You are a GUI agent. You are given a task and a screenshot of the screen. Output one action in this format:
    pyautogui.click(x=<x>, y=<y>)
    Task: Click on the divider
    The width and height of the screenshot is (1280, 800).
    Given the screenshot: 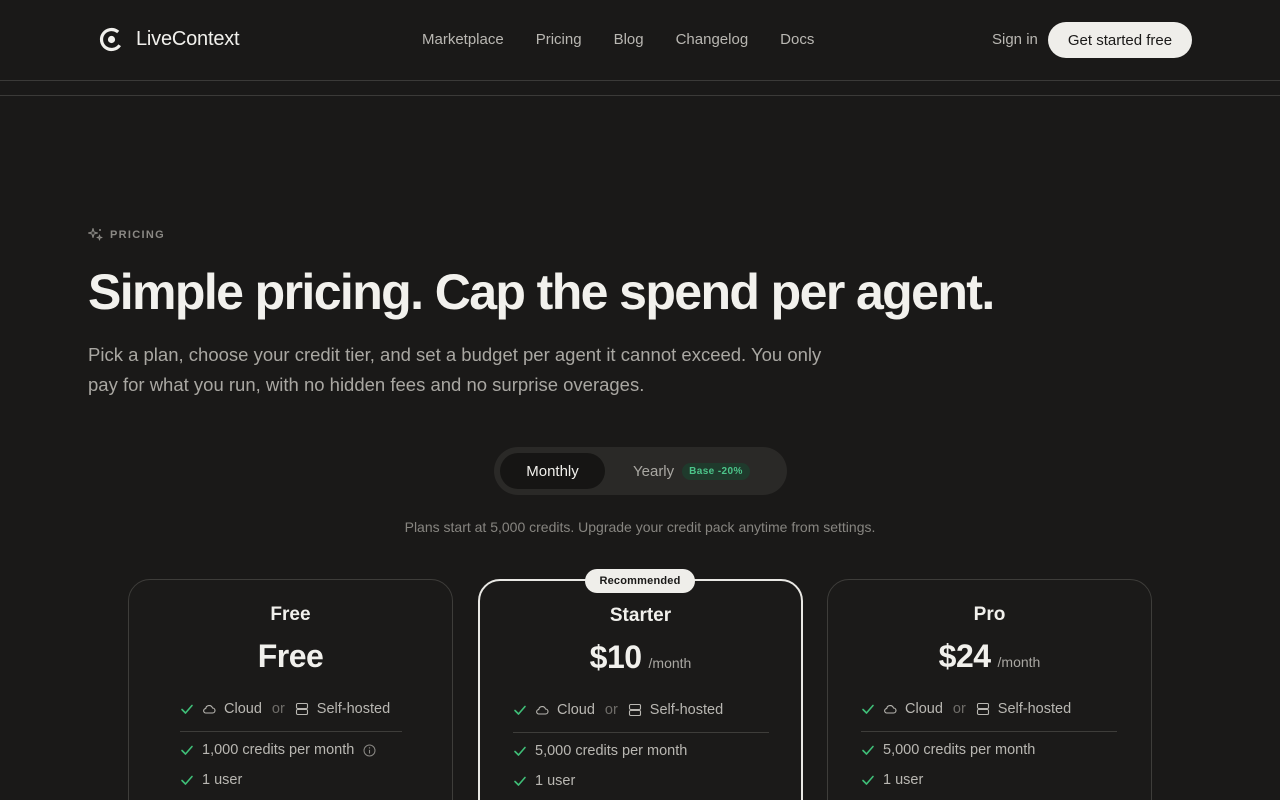 What is the action you would take?
    pyautogui.click(x=640, y=95)
    